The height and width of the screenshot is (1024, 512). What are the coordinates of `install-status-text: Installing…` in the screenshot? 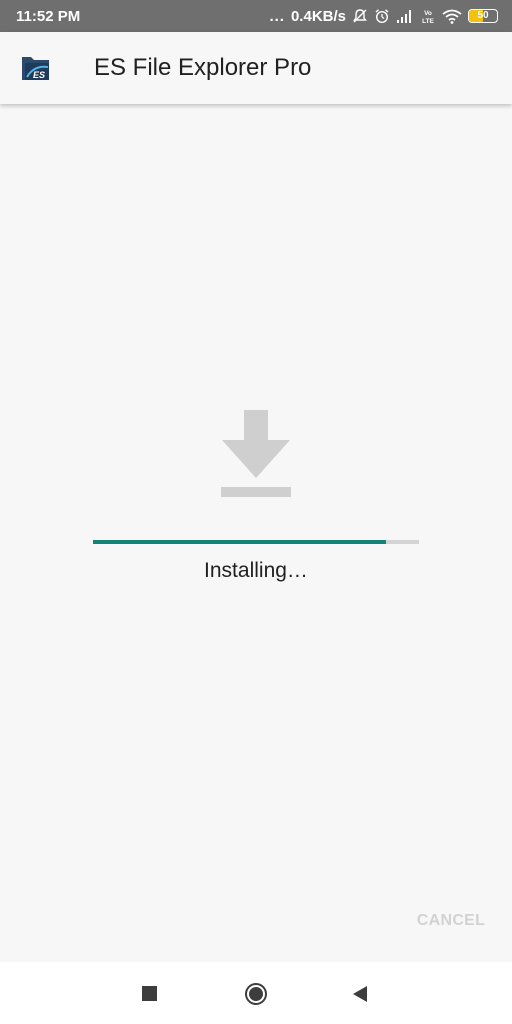 It's located at (256, 570).